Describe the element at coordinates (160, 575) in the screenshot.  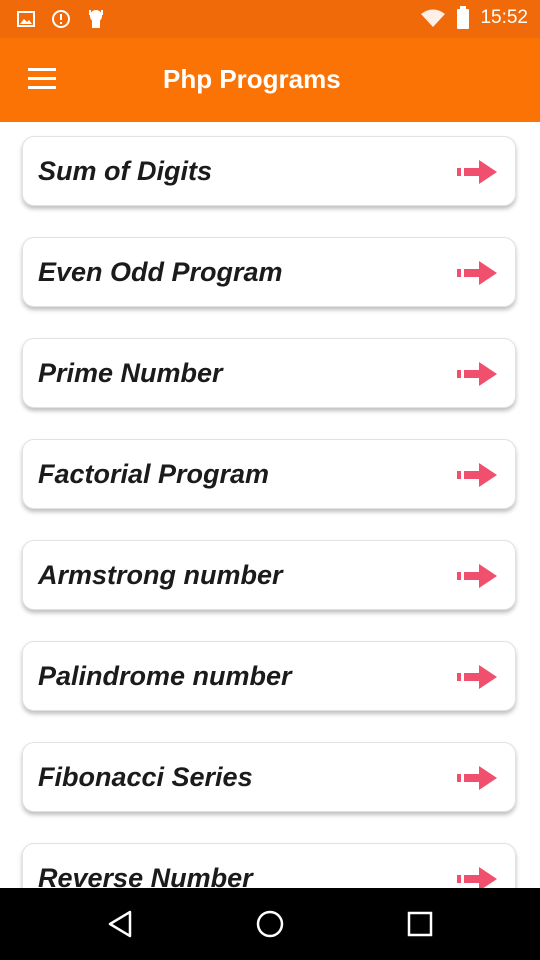
I see `list-item-label: Armstrong number` at that location.